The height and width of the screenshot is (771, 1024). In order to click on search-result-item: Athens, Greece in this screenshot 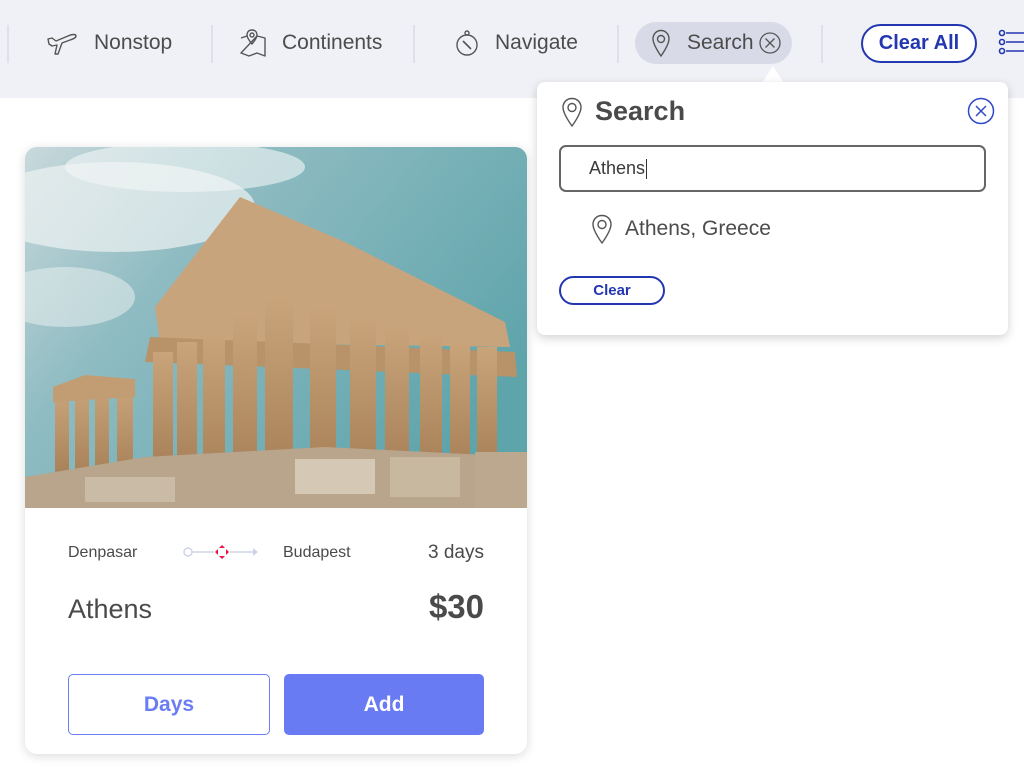, I will do `click(681, 229)`.